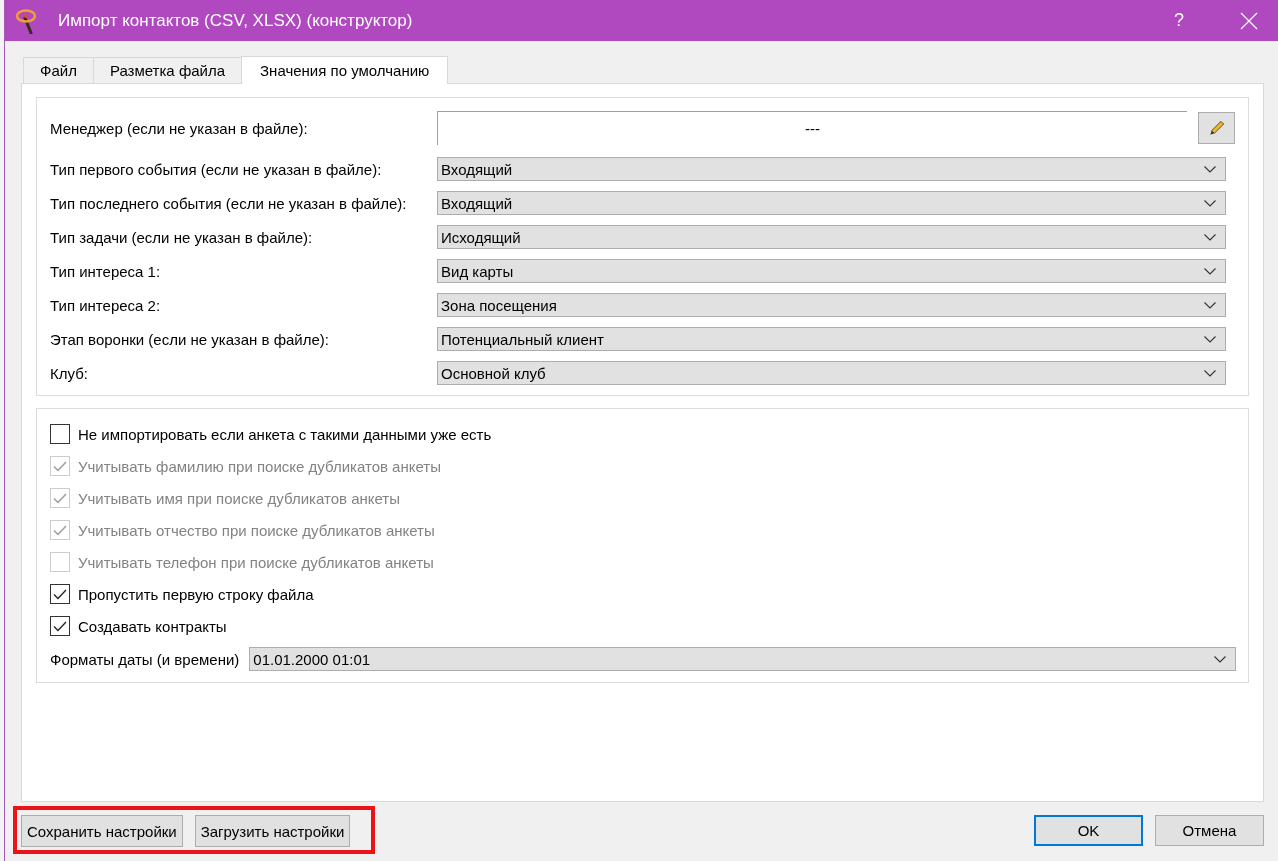 The image size is (1278, 861). What do you see at coordinates (27, 20) in the screenshot?
I see `wand-icon` at bounding box center [27, 20].